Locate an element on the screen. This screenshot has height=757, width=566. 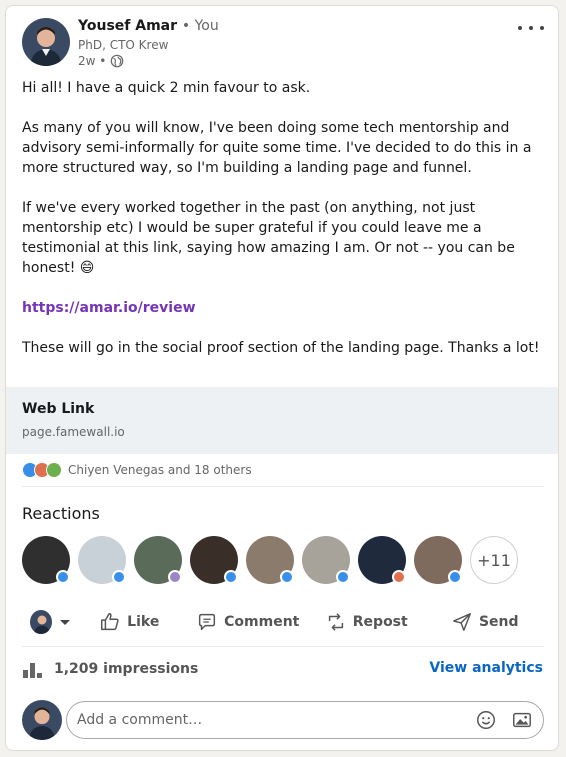
chevron-down-icon is located at coordinates (65, 622).